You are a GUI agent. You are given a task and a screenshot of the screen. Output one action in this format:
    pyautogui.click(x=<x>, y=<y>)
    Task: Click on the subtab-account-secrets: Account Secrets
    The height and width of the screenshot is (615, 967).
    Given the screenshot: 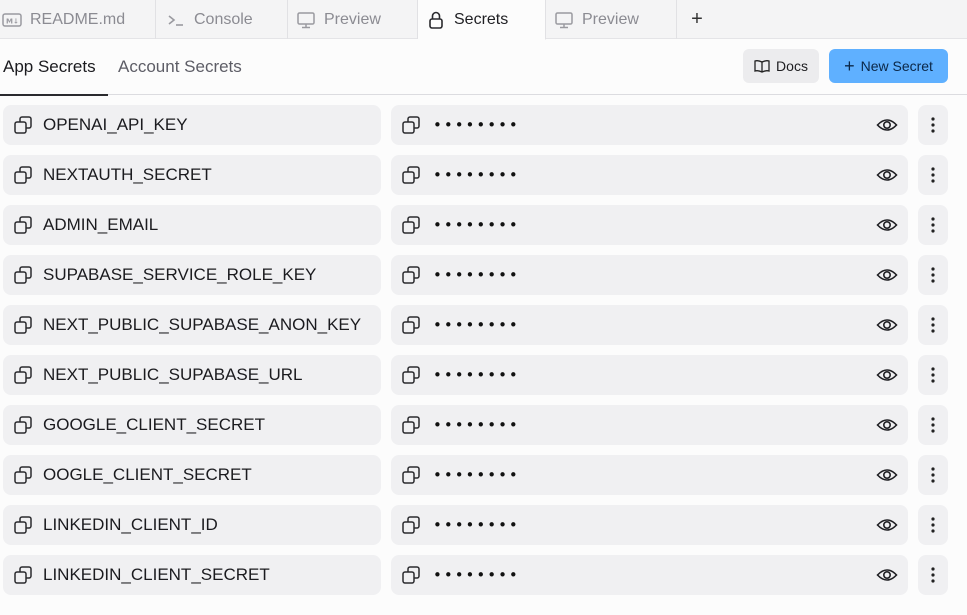 What is the action you would take?
    pyautogui.click(x=180, y=67)
    